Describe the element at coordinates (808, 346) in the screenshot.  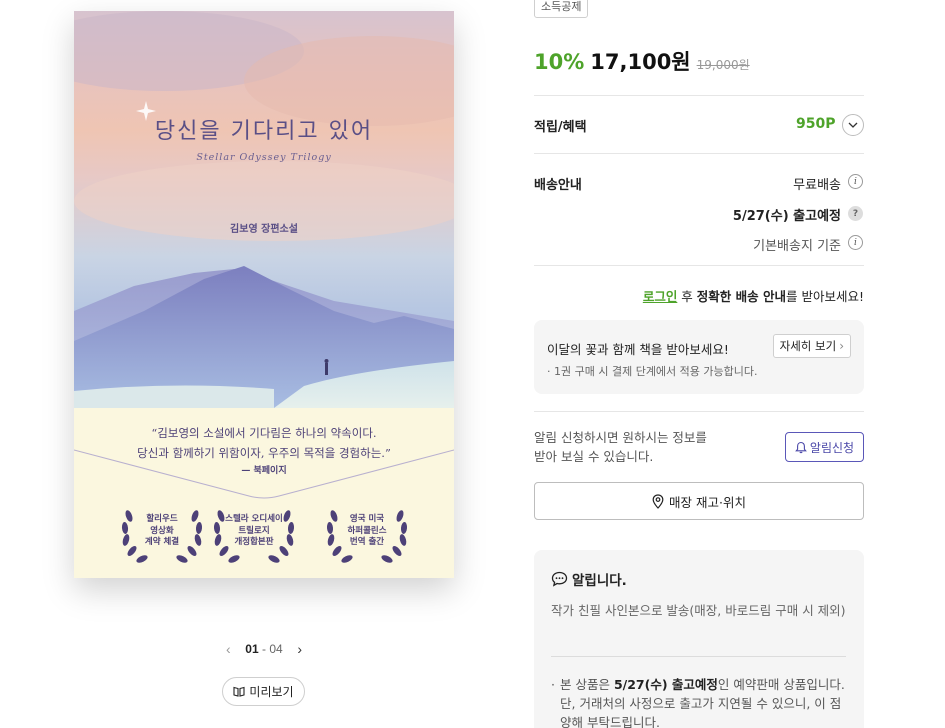
I see `view-details-label: 자세히 보기` at that location.